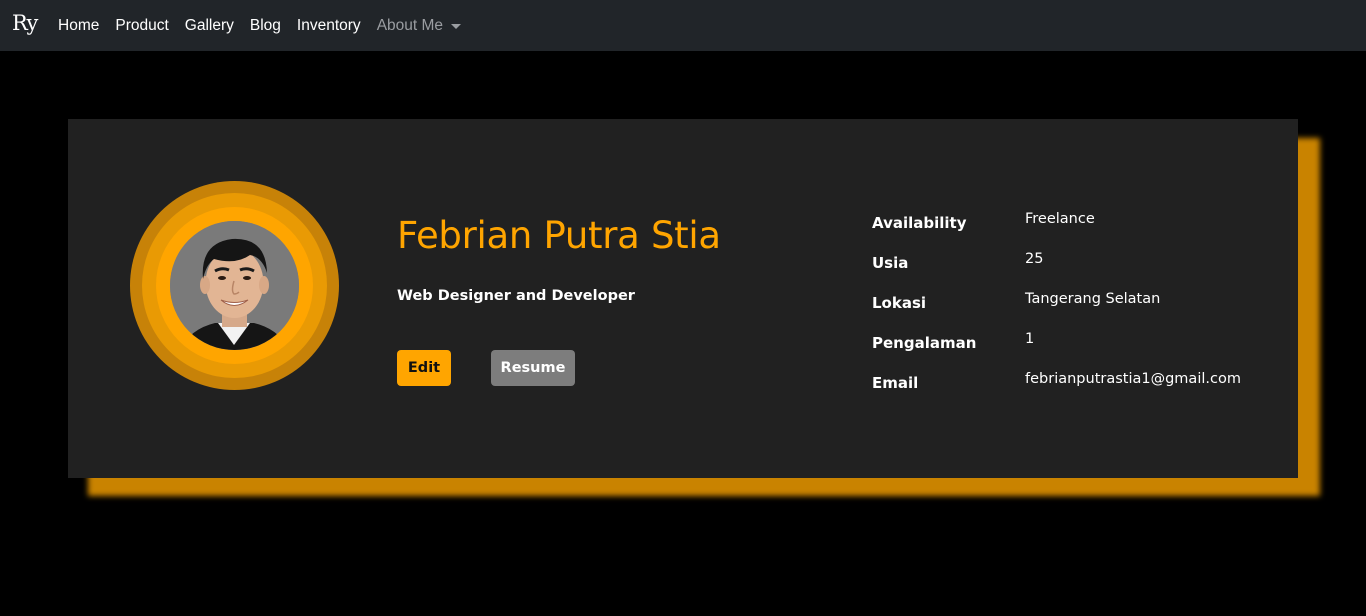  What do you see at coordinates (1030, 339) in the screenshot?
I see `info-value-pengalaman: 1` at bounding box center [1030, 339].